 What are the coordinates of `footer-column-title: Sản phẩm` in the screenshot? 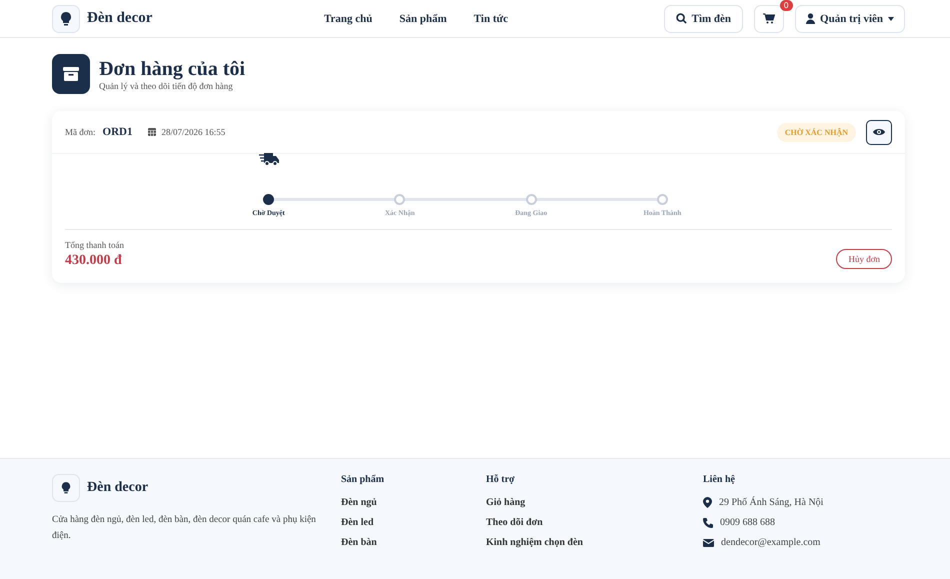 It's located at (363, 479).